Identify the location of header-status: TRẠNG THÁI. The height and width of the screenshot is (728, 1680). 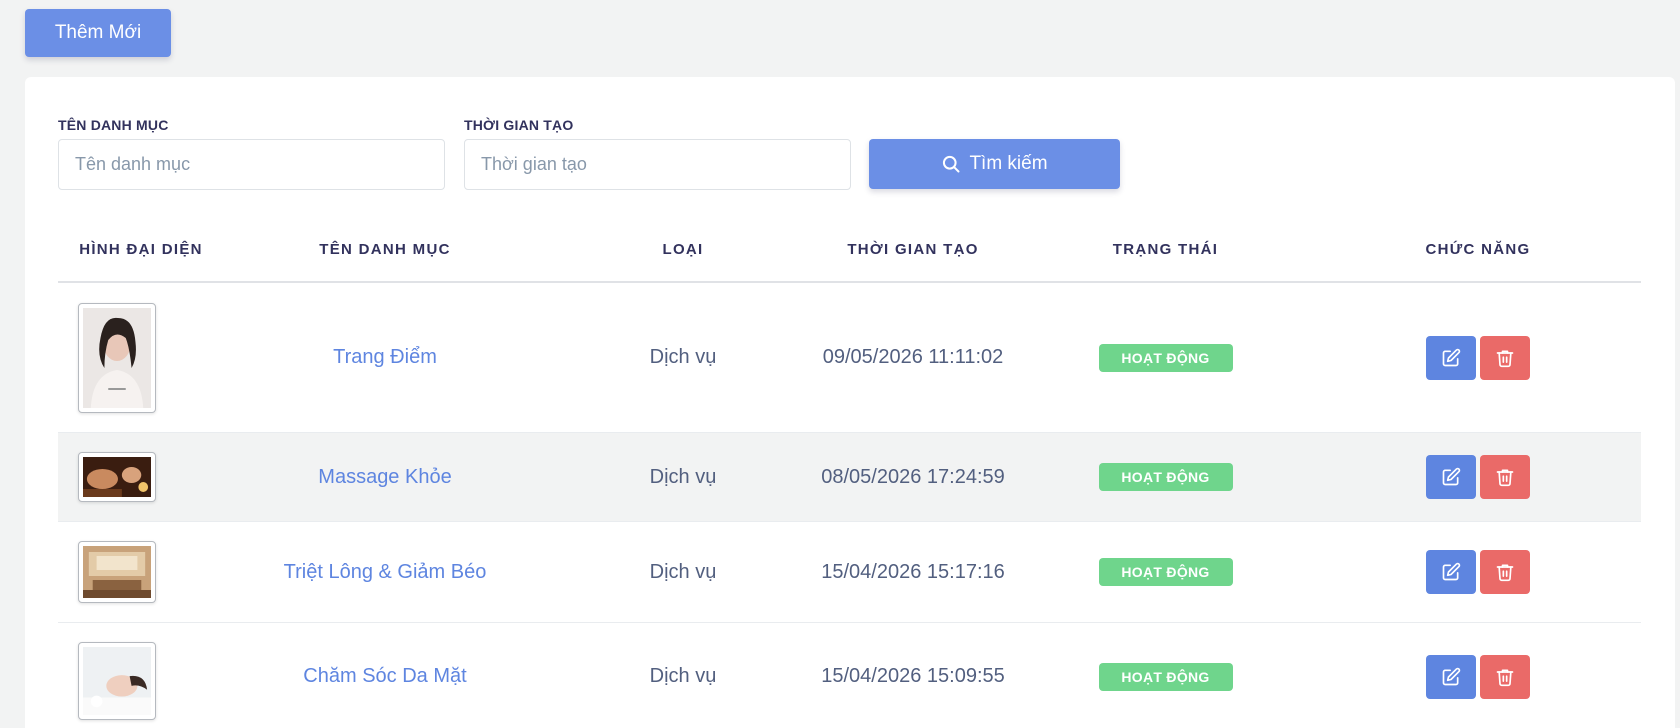
(1165, 249).